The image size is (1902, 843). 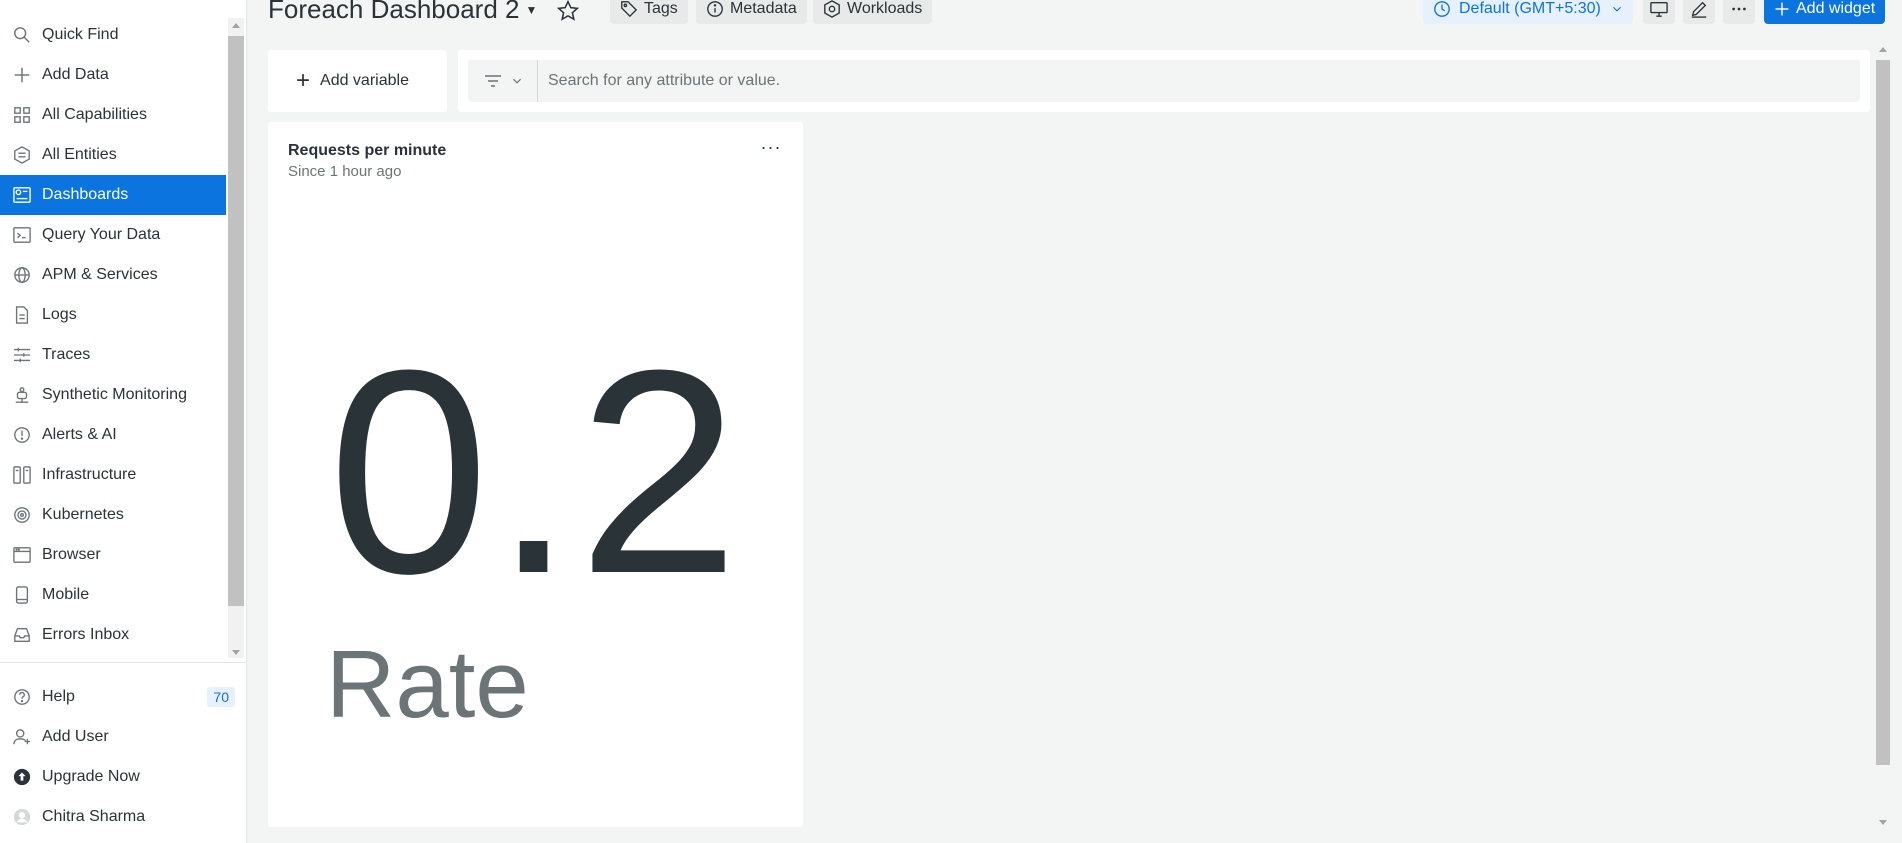 What do you see at coordinates (113, 635) in the screenshot?
I see `sidebar-item-errors-inbox: Errors Inbox` at bounding box center [113, 635].